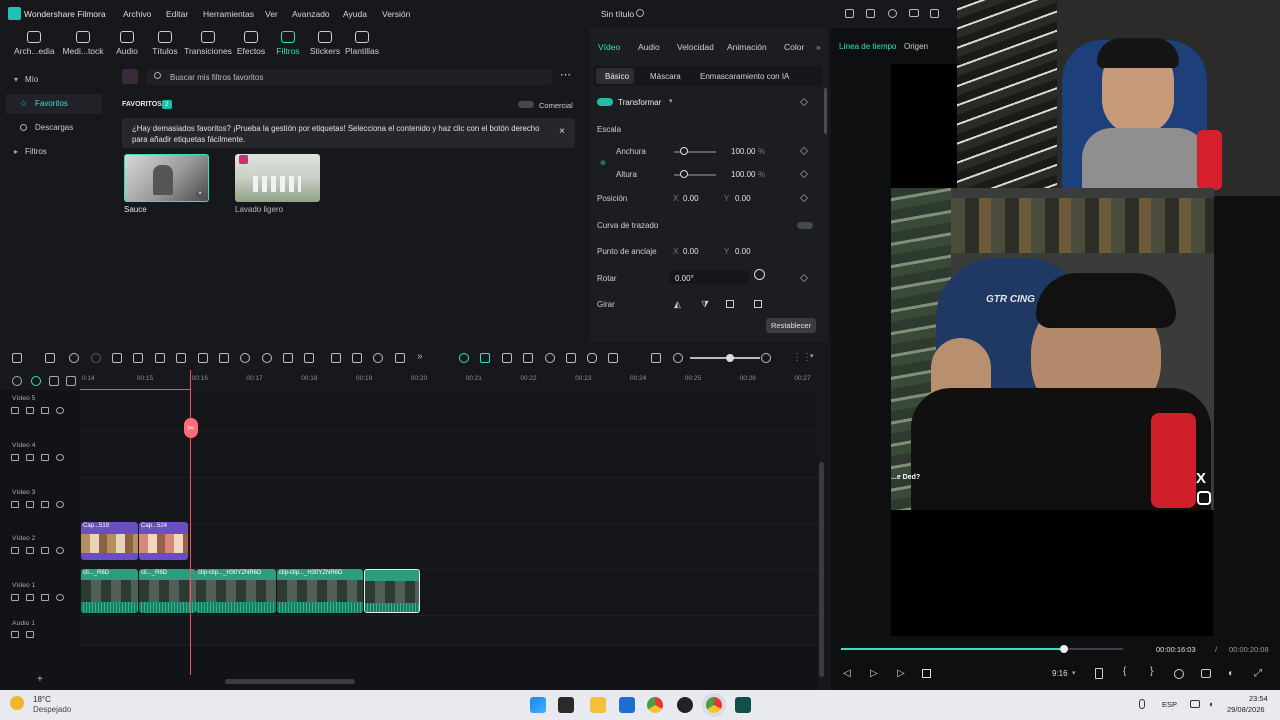 The height and width of the screenshot is (720, 1280). Describe the element at coordinates (54, 381) in the screenshot. I see `add-track-icon` at that location.